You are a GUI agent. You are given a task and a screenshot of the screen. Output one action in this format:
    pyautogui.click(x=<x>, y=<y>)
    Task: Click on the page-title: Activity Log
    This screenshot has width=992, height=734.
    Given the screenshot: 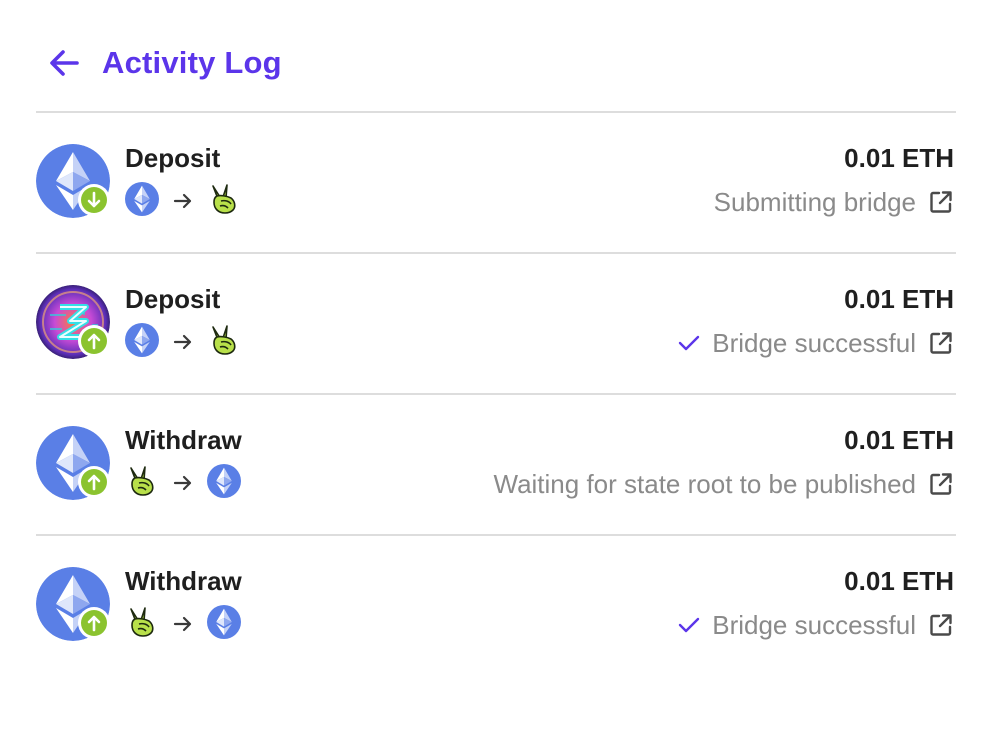 What is the action you would take?
    pyautogui.click(x=192, y=62)
    